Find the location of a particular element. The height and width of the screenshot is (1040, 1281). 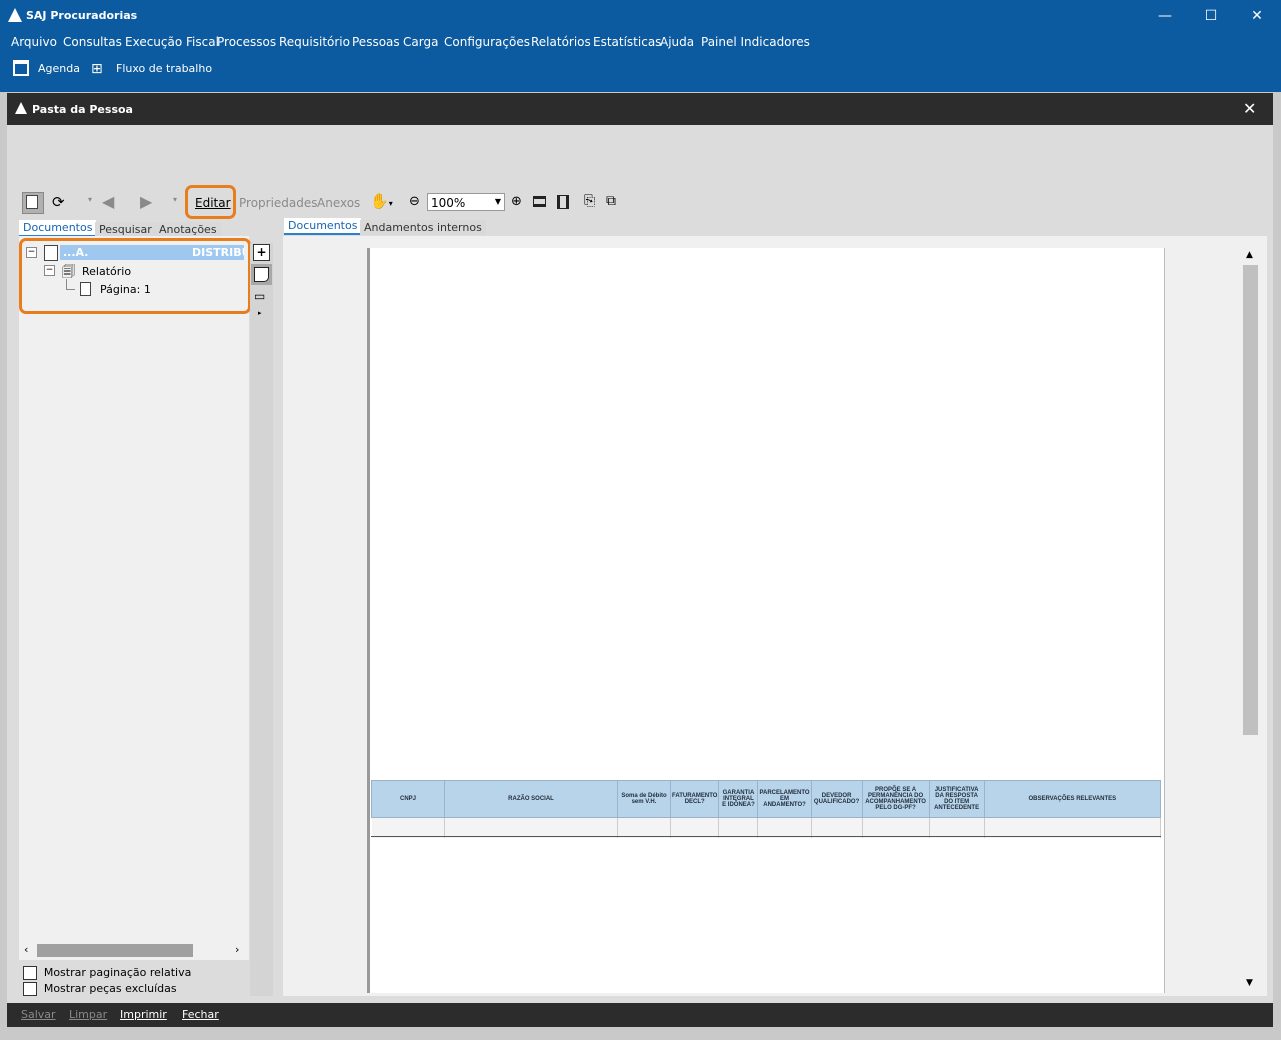

app-title: SAJ Procuradorias is located at coordinates (82, 15).